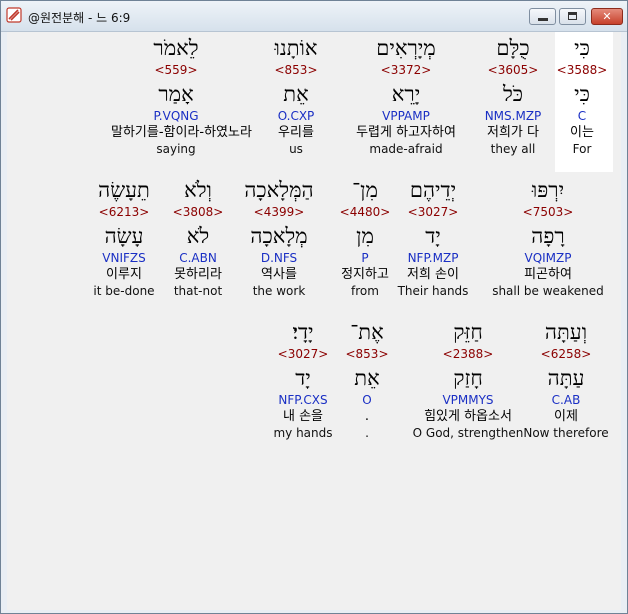 This screenshot has width=628, height=614. What do you see at coordinates (124, 274) in the screenshot?
I see `korean-gloss: 이루지` at bounding box center [124, 274].